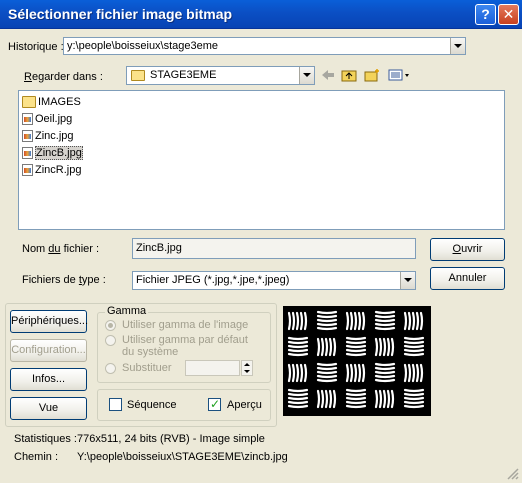 This screenshot has width=522, height=483. What do you see at coordinates (328, 75) in the screenshot?
I see `back-arrow-icon` at bounding box center [328, 75].